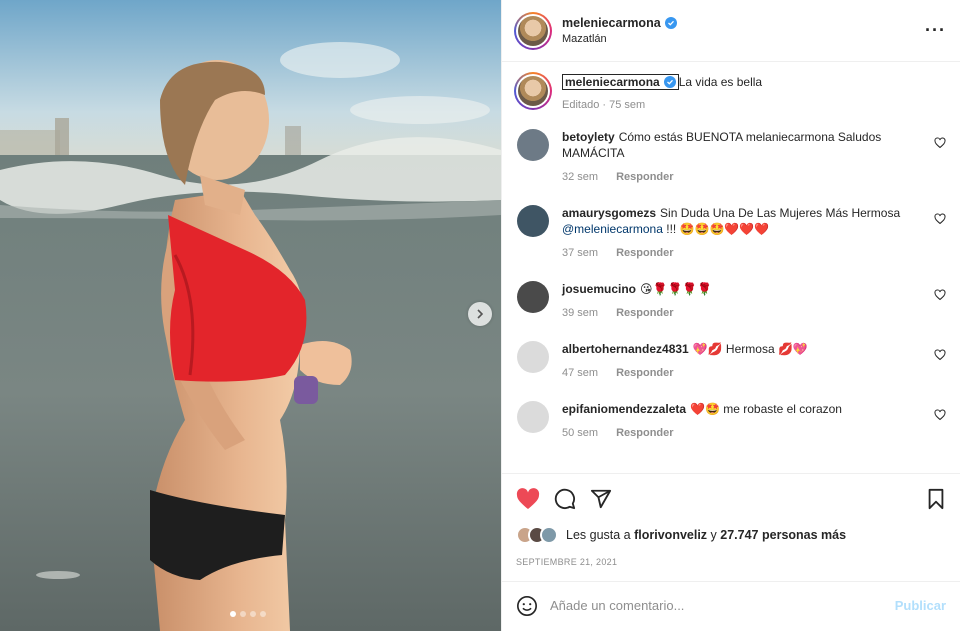 The image size is (960, 631). I want to click on post-date: SEPTIEMBRE 21, 2021, so click(731, 562).